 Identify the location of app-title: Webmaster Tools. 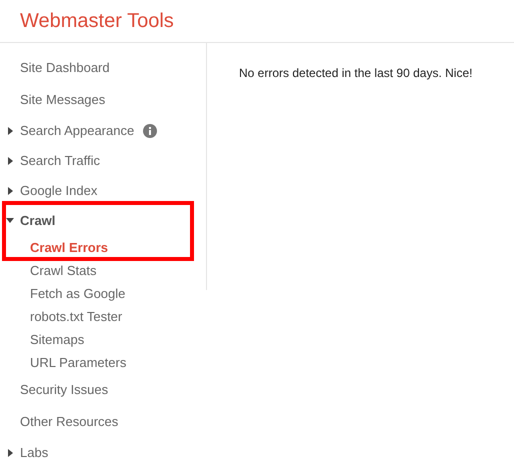
(97, 21).